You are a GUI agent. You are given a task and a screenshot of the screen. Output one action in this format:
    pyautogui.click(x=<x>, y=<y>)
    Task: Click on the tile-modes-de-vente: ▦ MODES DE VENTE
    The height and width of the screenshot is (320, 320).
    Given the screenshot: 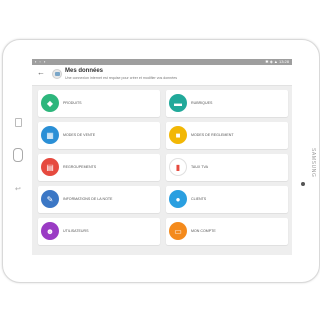 What is the action you would take?
    pyautogui.click(x=99, y=135)
    